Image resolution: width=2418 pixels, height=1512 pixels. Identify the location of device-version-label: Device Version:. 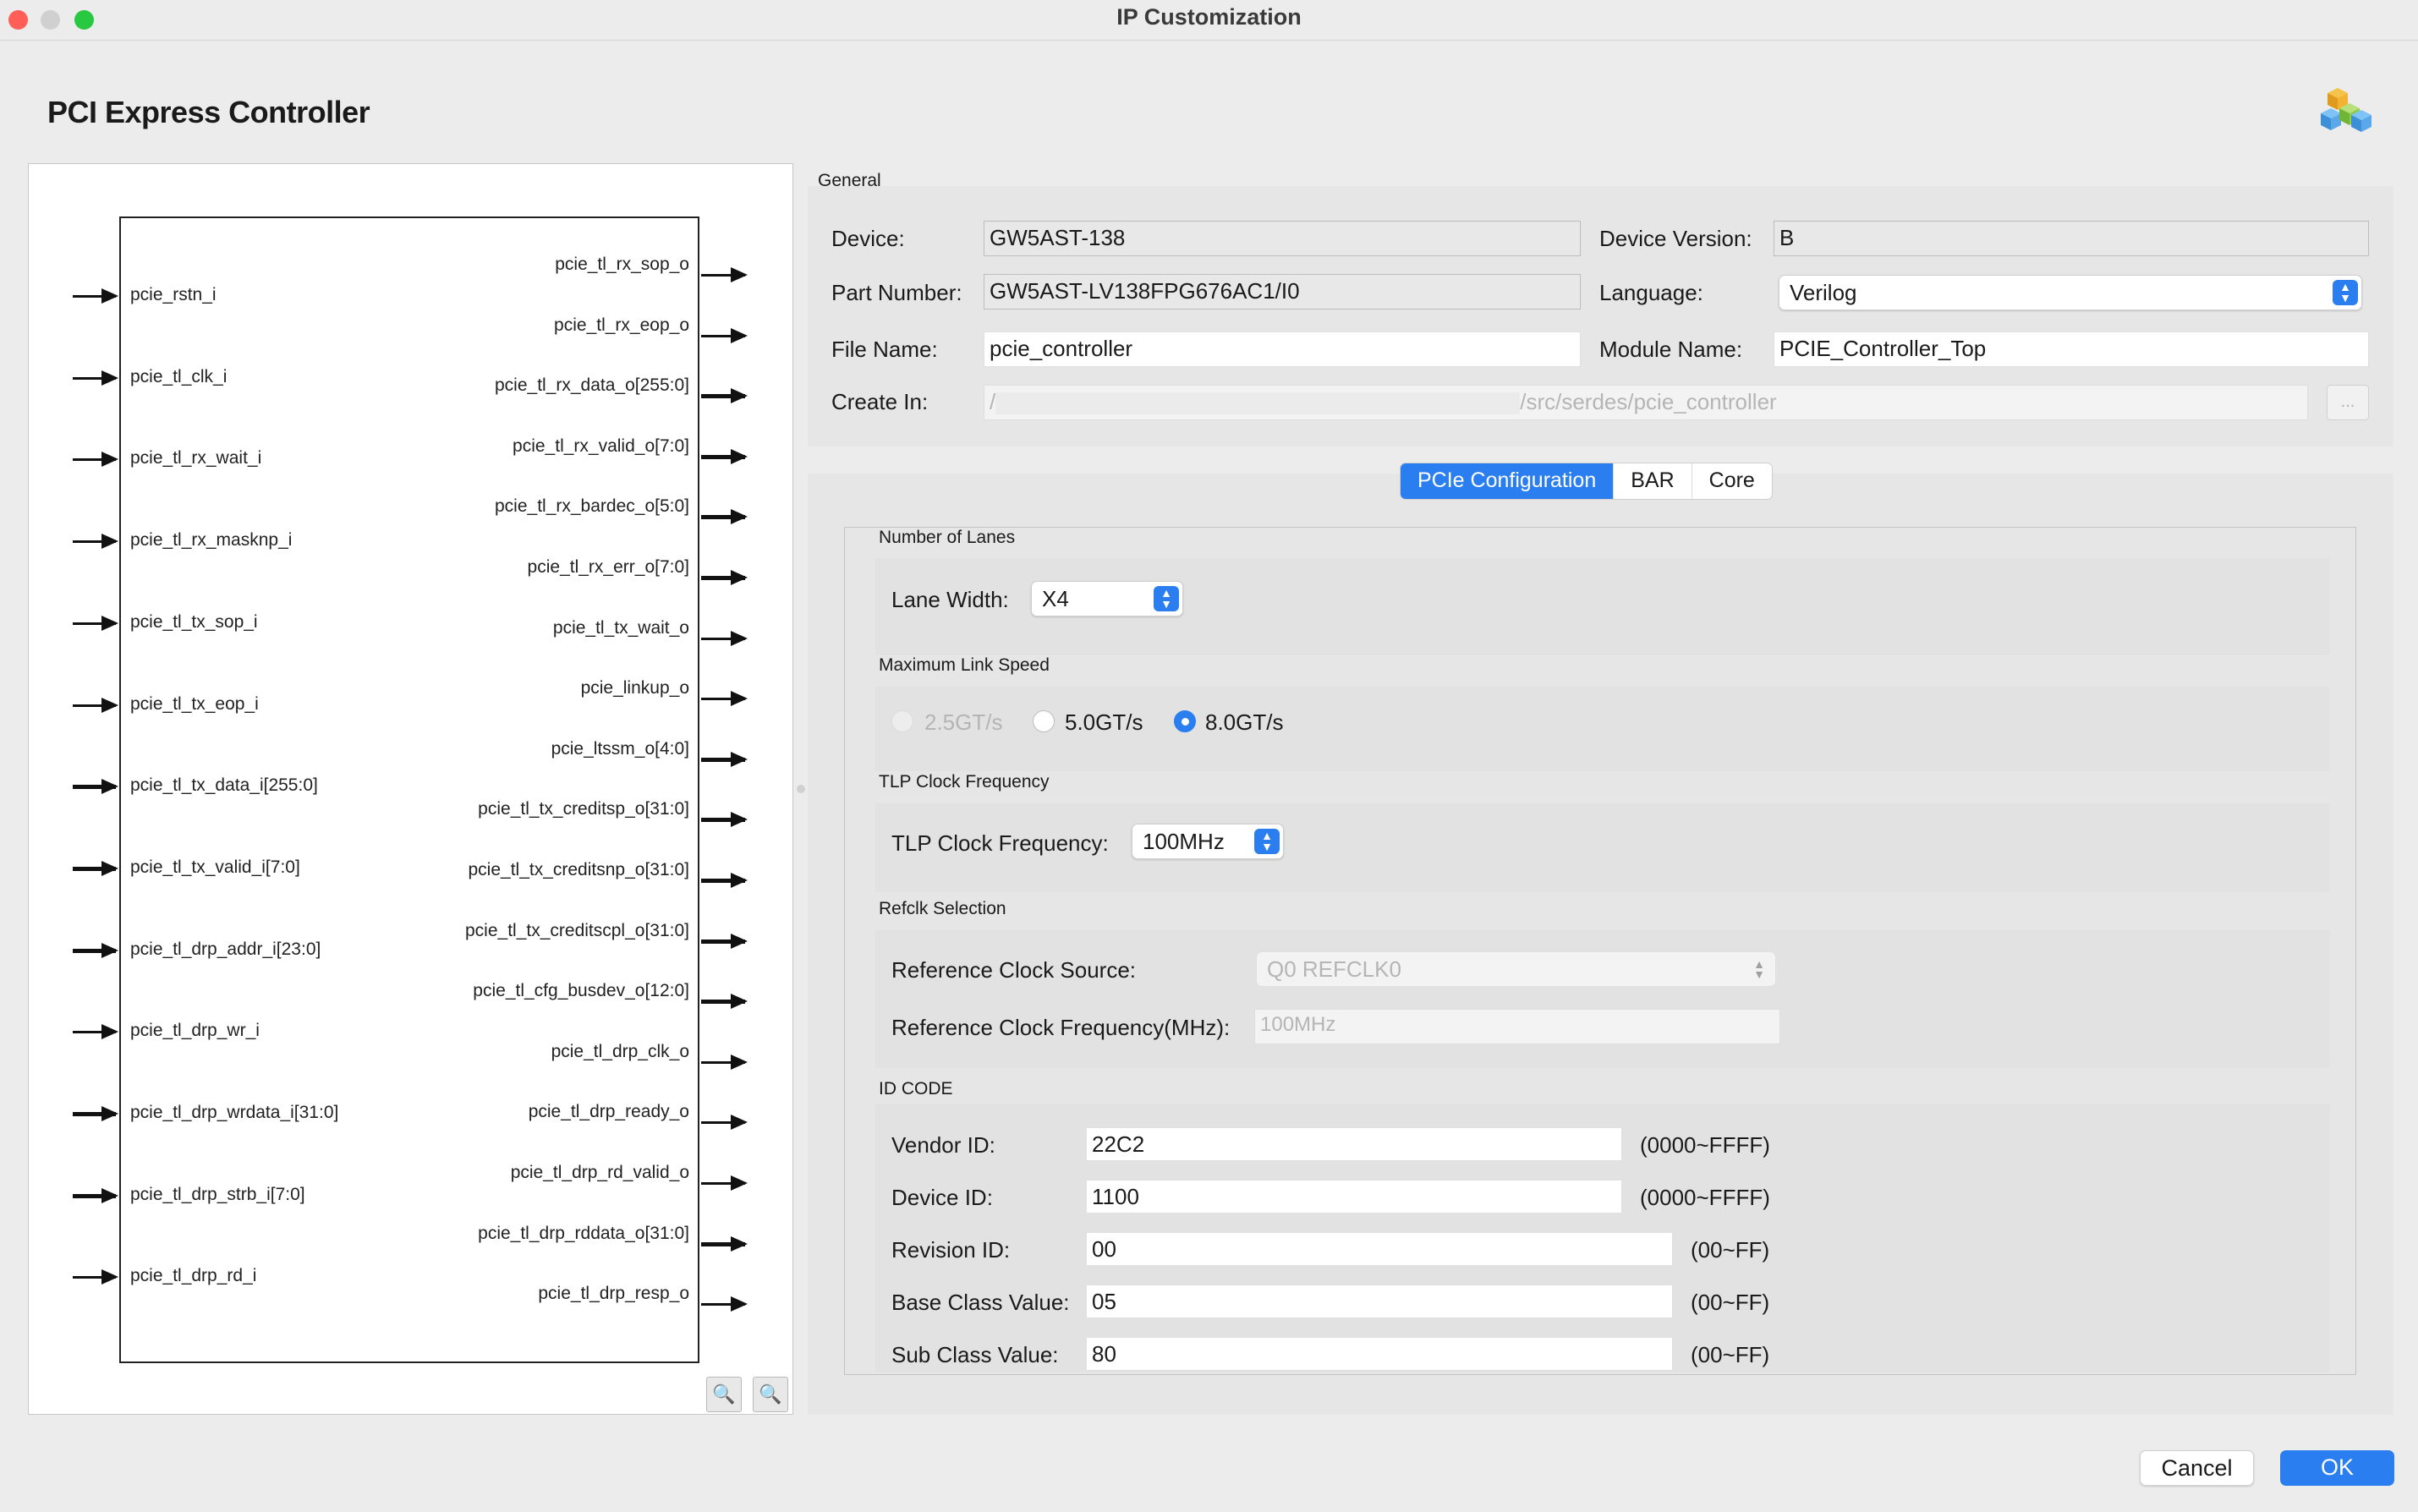
(1675, 238).